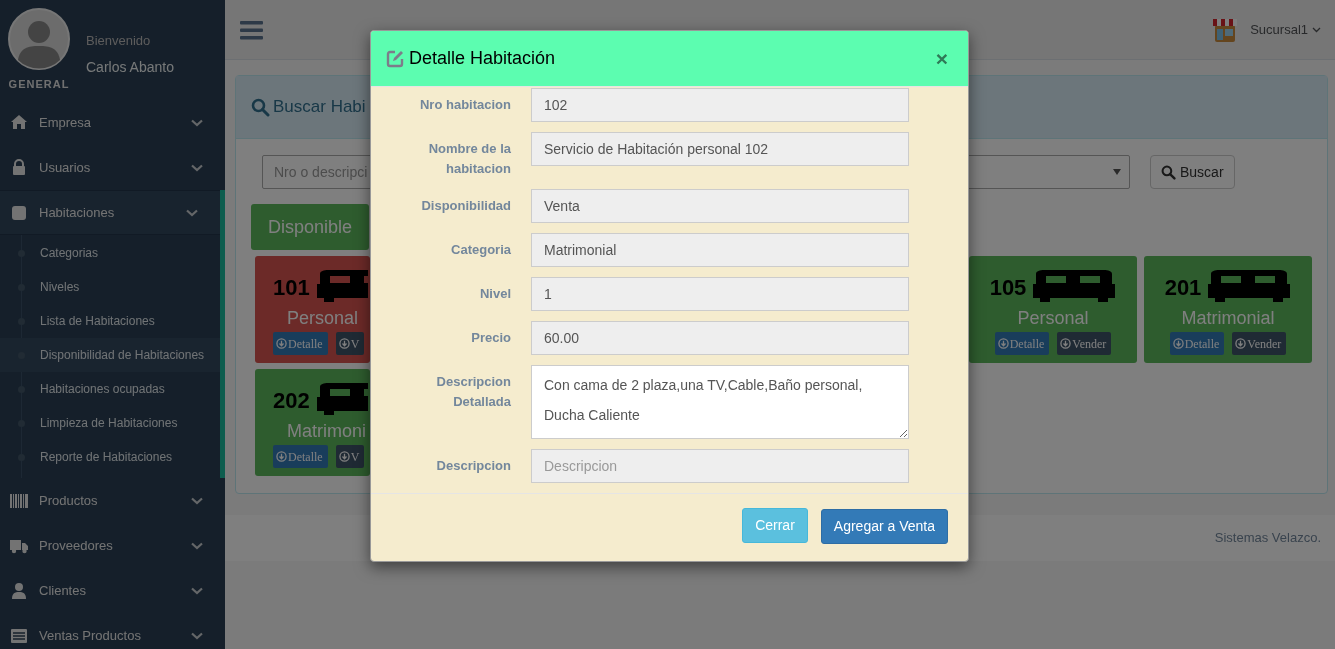  I want to click on input-field: 60.00, so click(720, 338).